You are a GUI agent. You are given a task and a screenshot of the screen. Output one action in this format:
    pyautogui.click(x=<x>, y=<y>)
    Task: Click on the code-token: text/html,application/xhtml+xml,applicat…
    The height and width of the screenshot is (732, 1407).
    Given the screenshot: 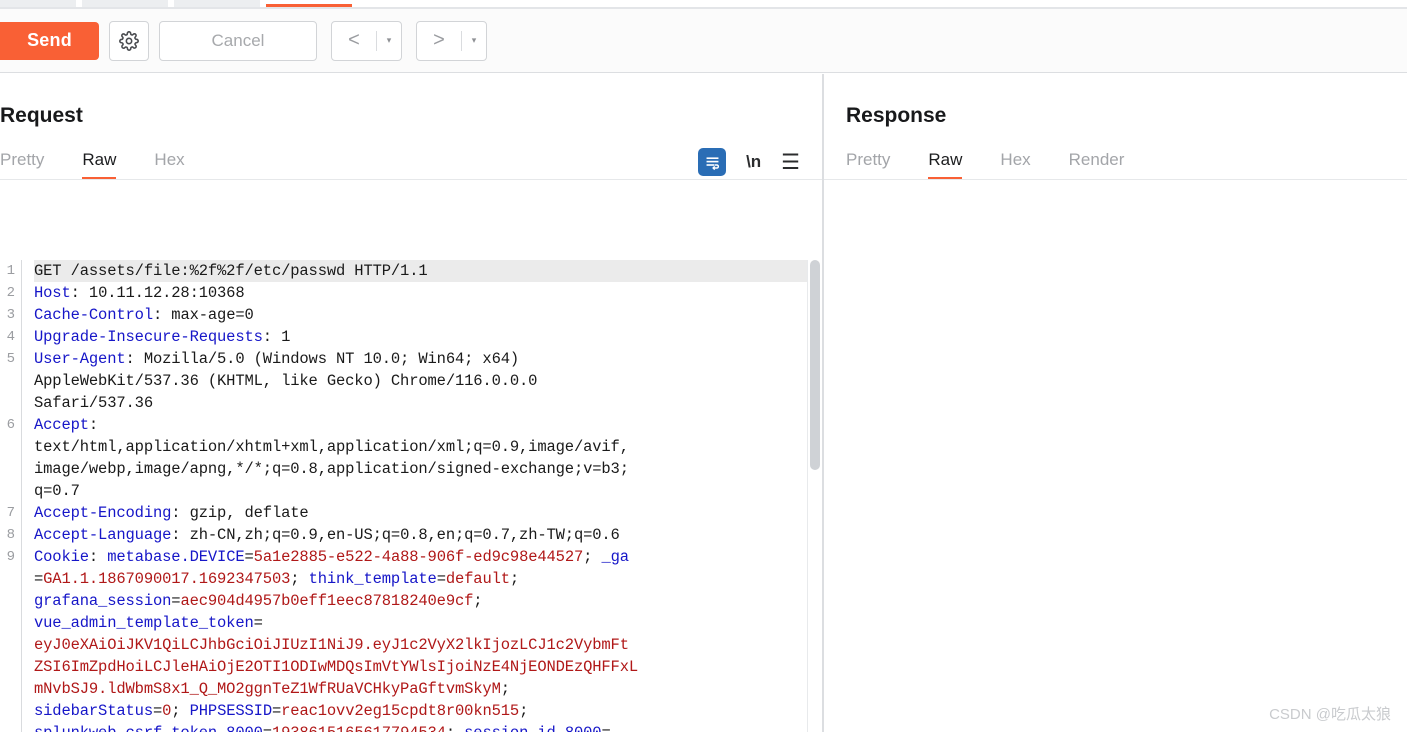 What is the action you would take?
    pyautogui.click(x=331, y=447)
    